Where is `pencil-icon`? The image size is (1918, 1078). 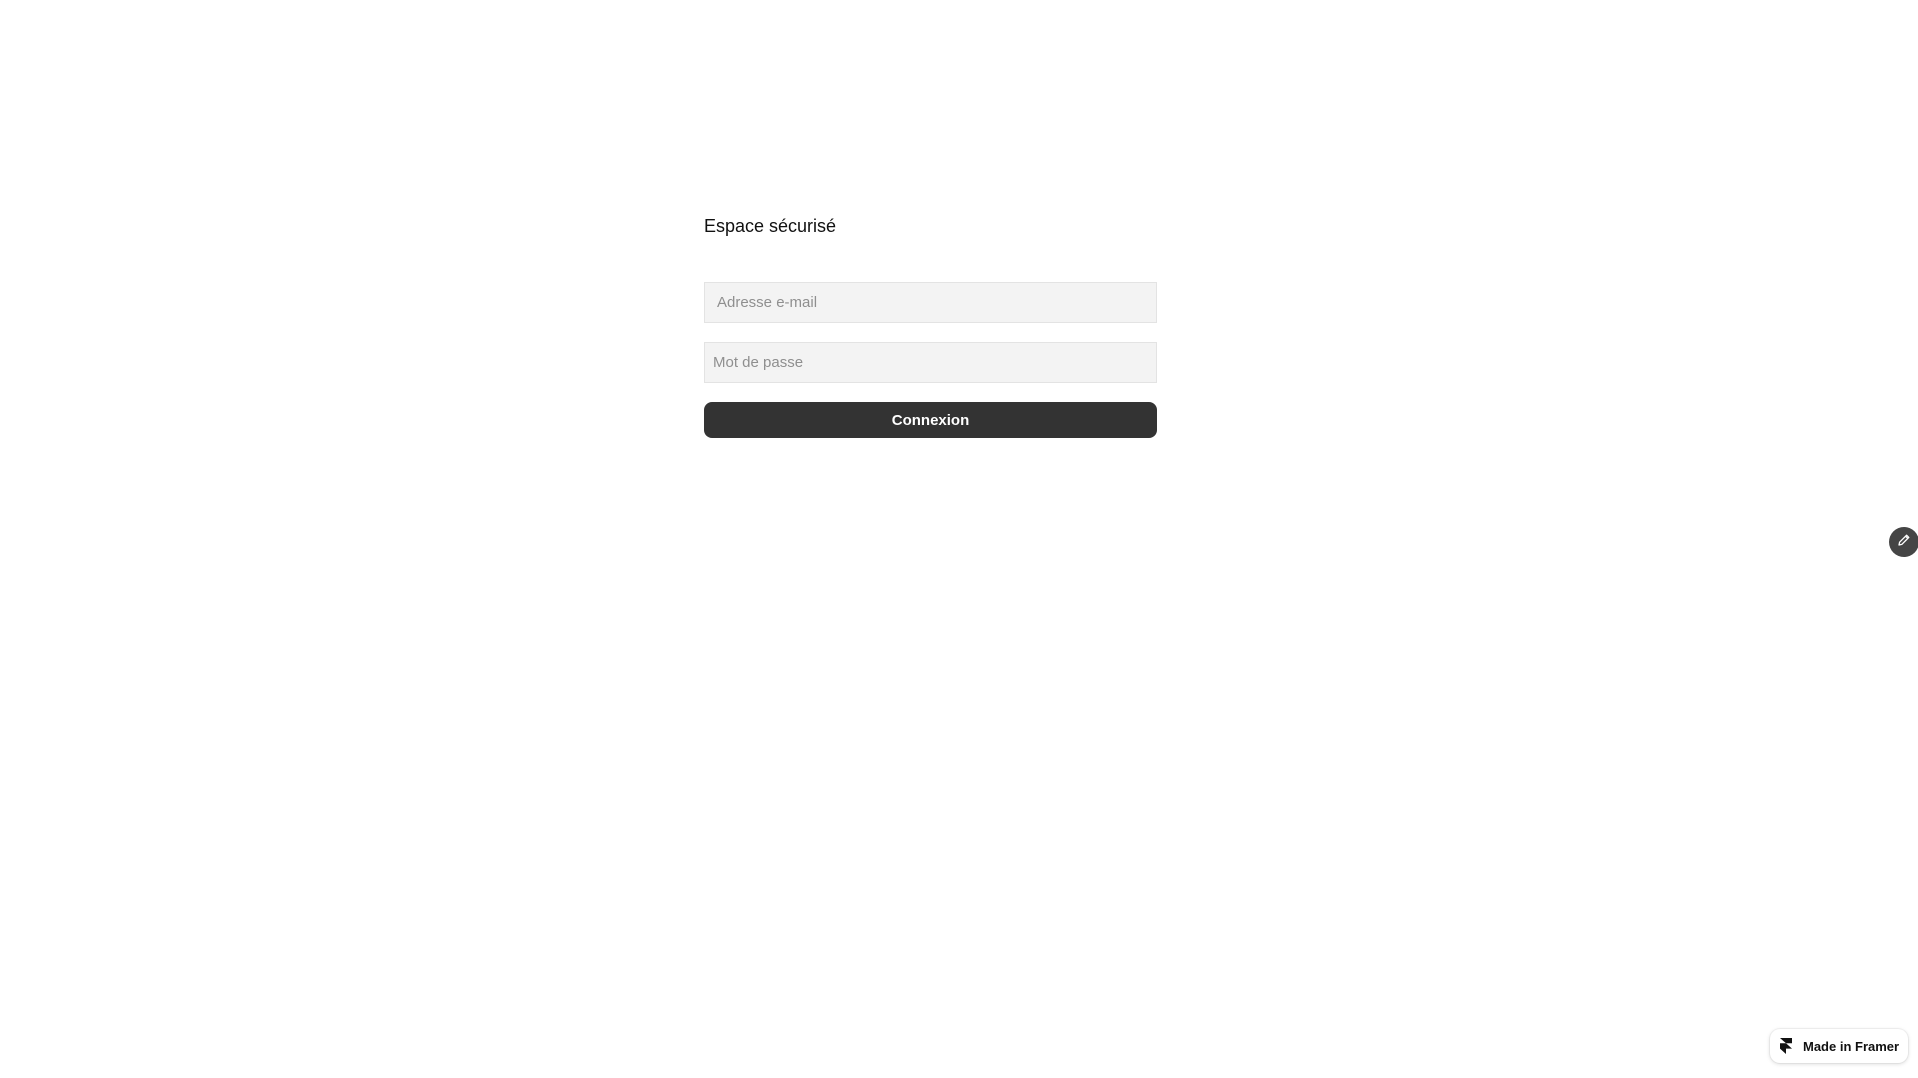 pencil-icon is located at coordinates (1904, 542).